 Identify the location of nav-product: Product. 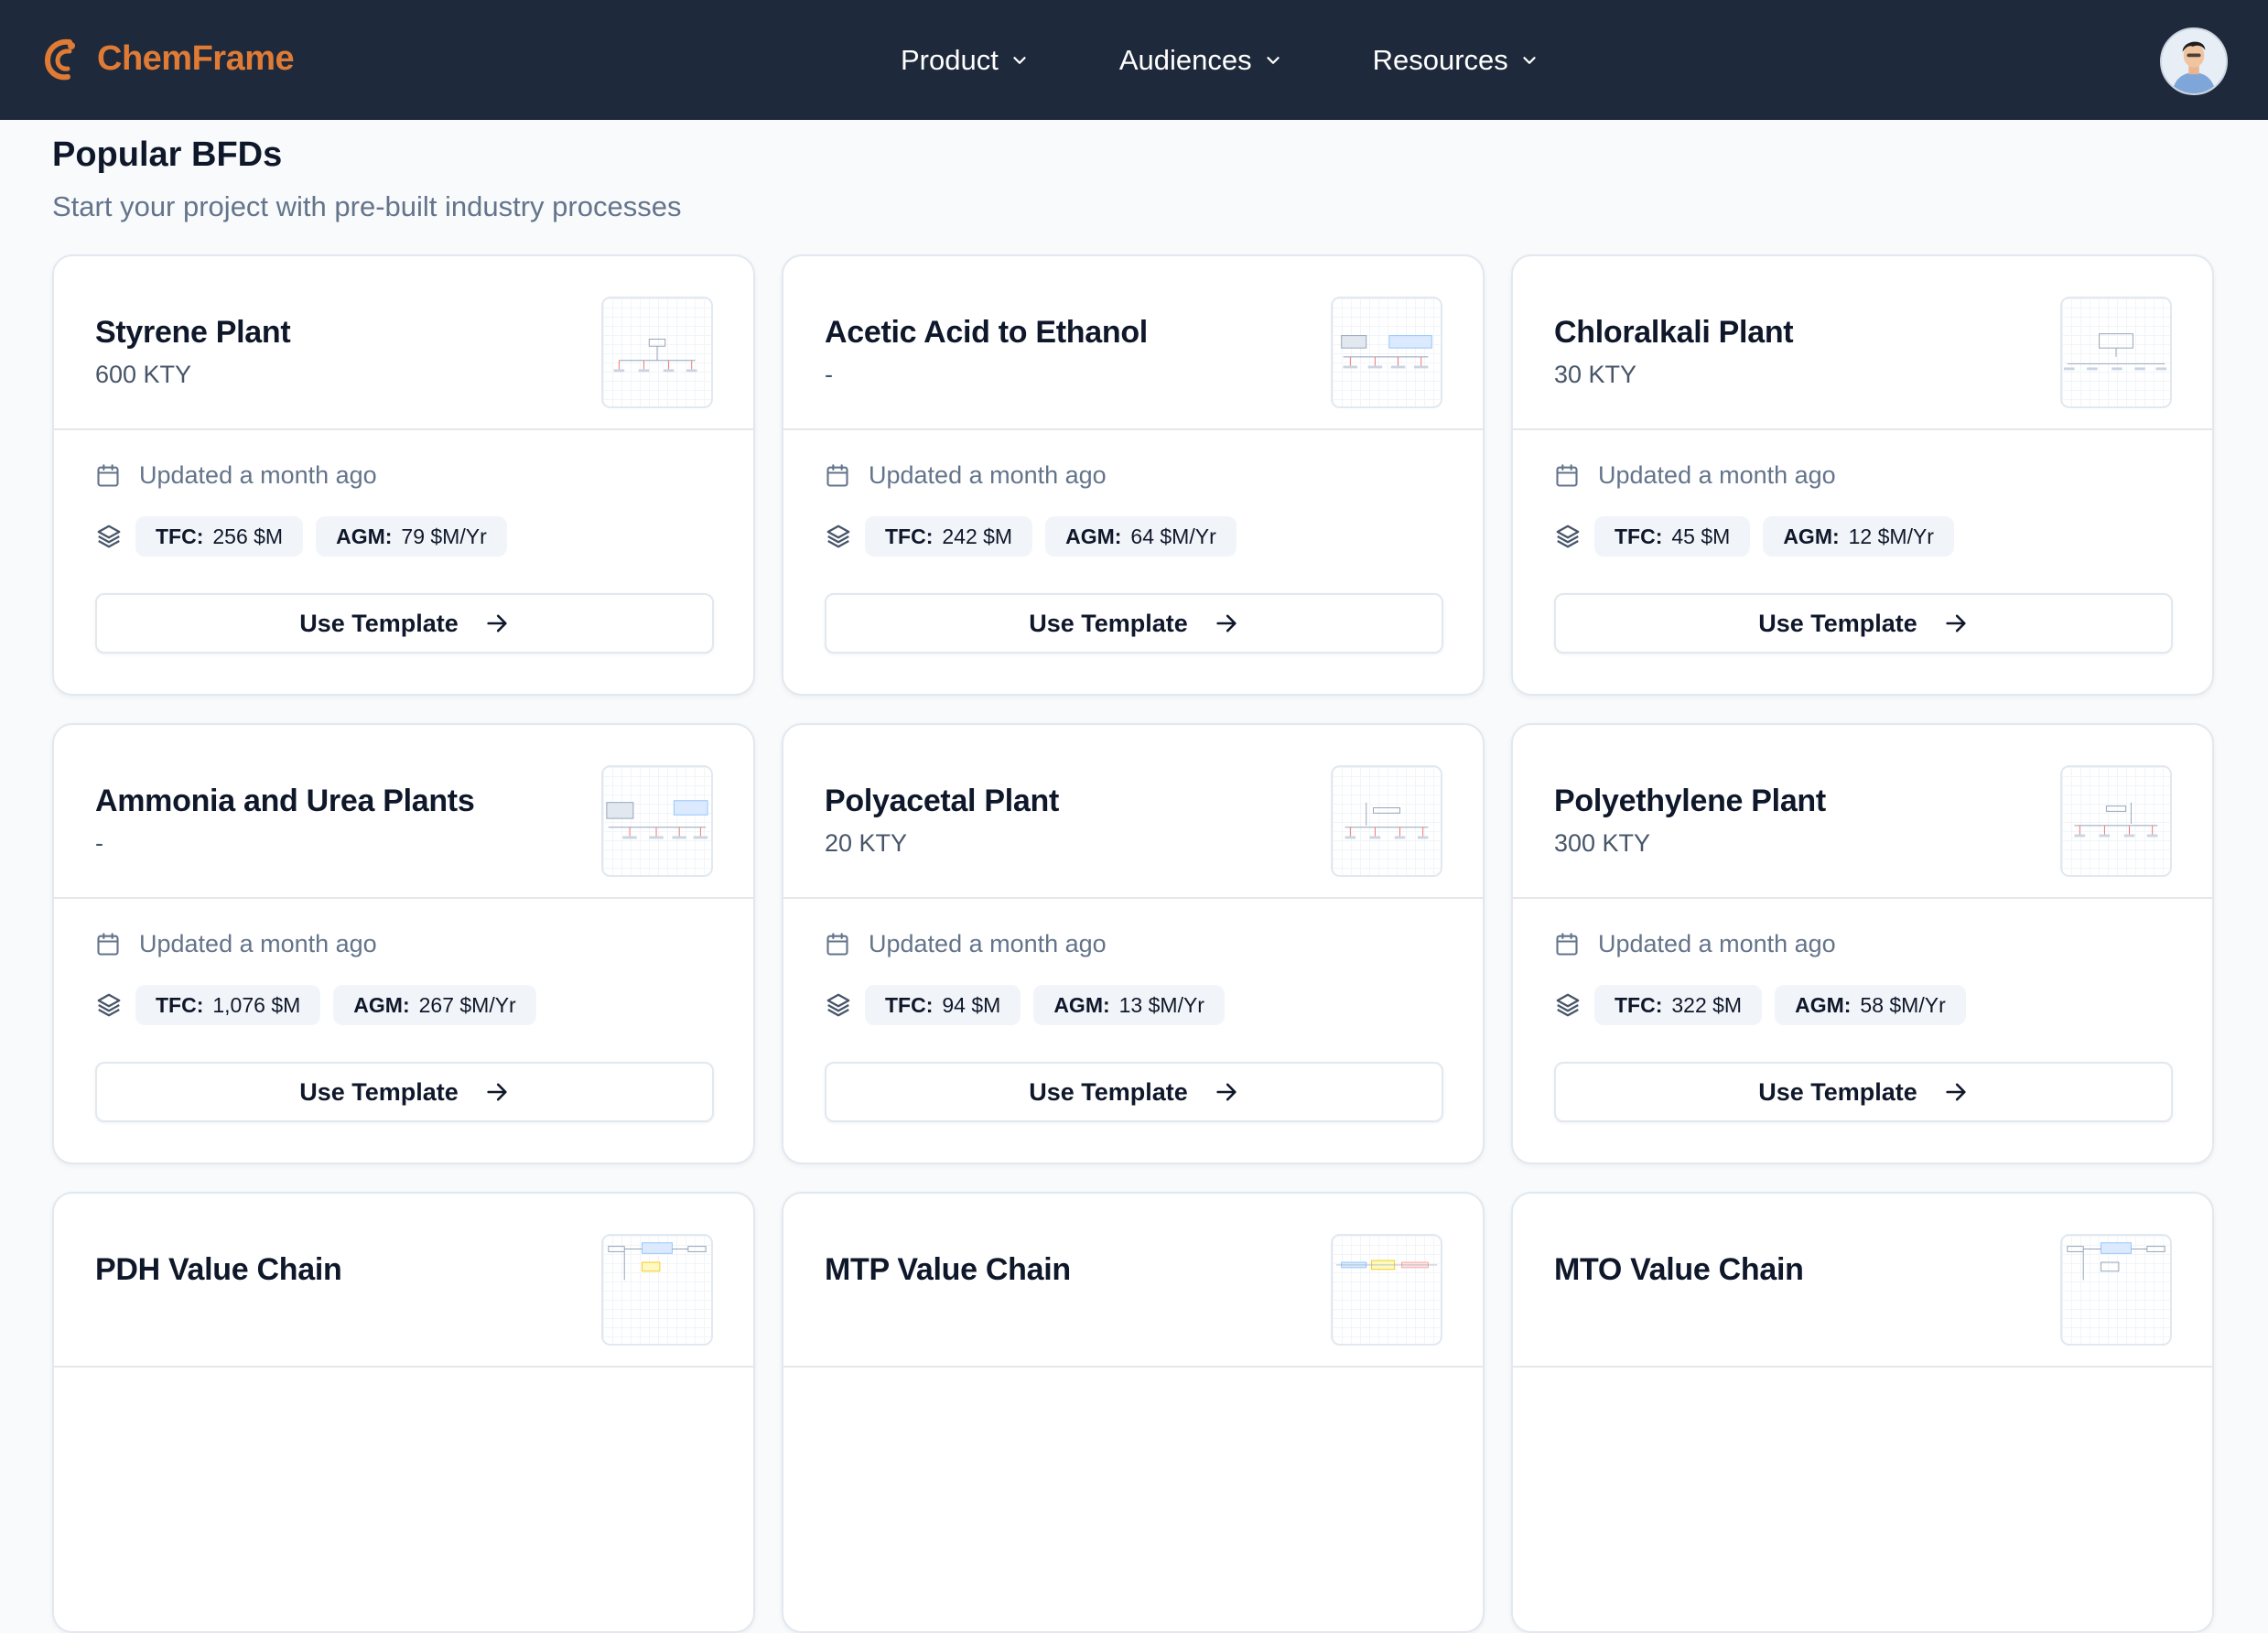
(965, 60).